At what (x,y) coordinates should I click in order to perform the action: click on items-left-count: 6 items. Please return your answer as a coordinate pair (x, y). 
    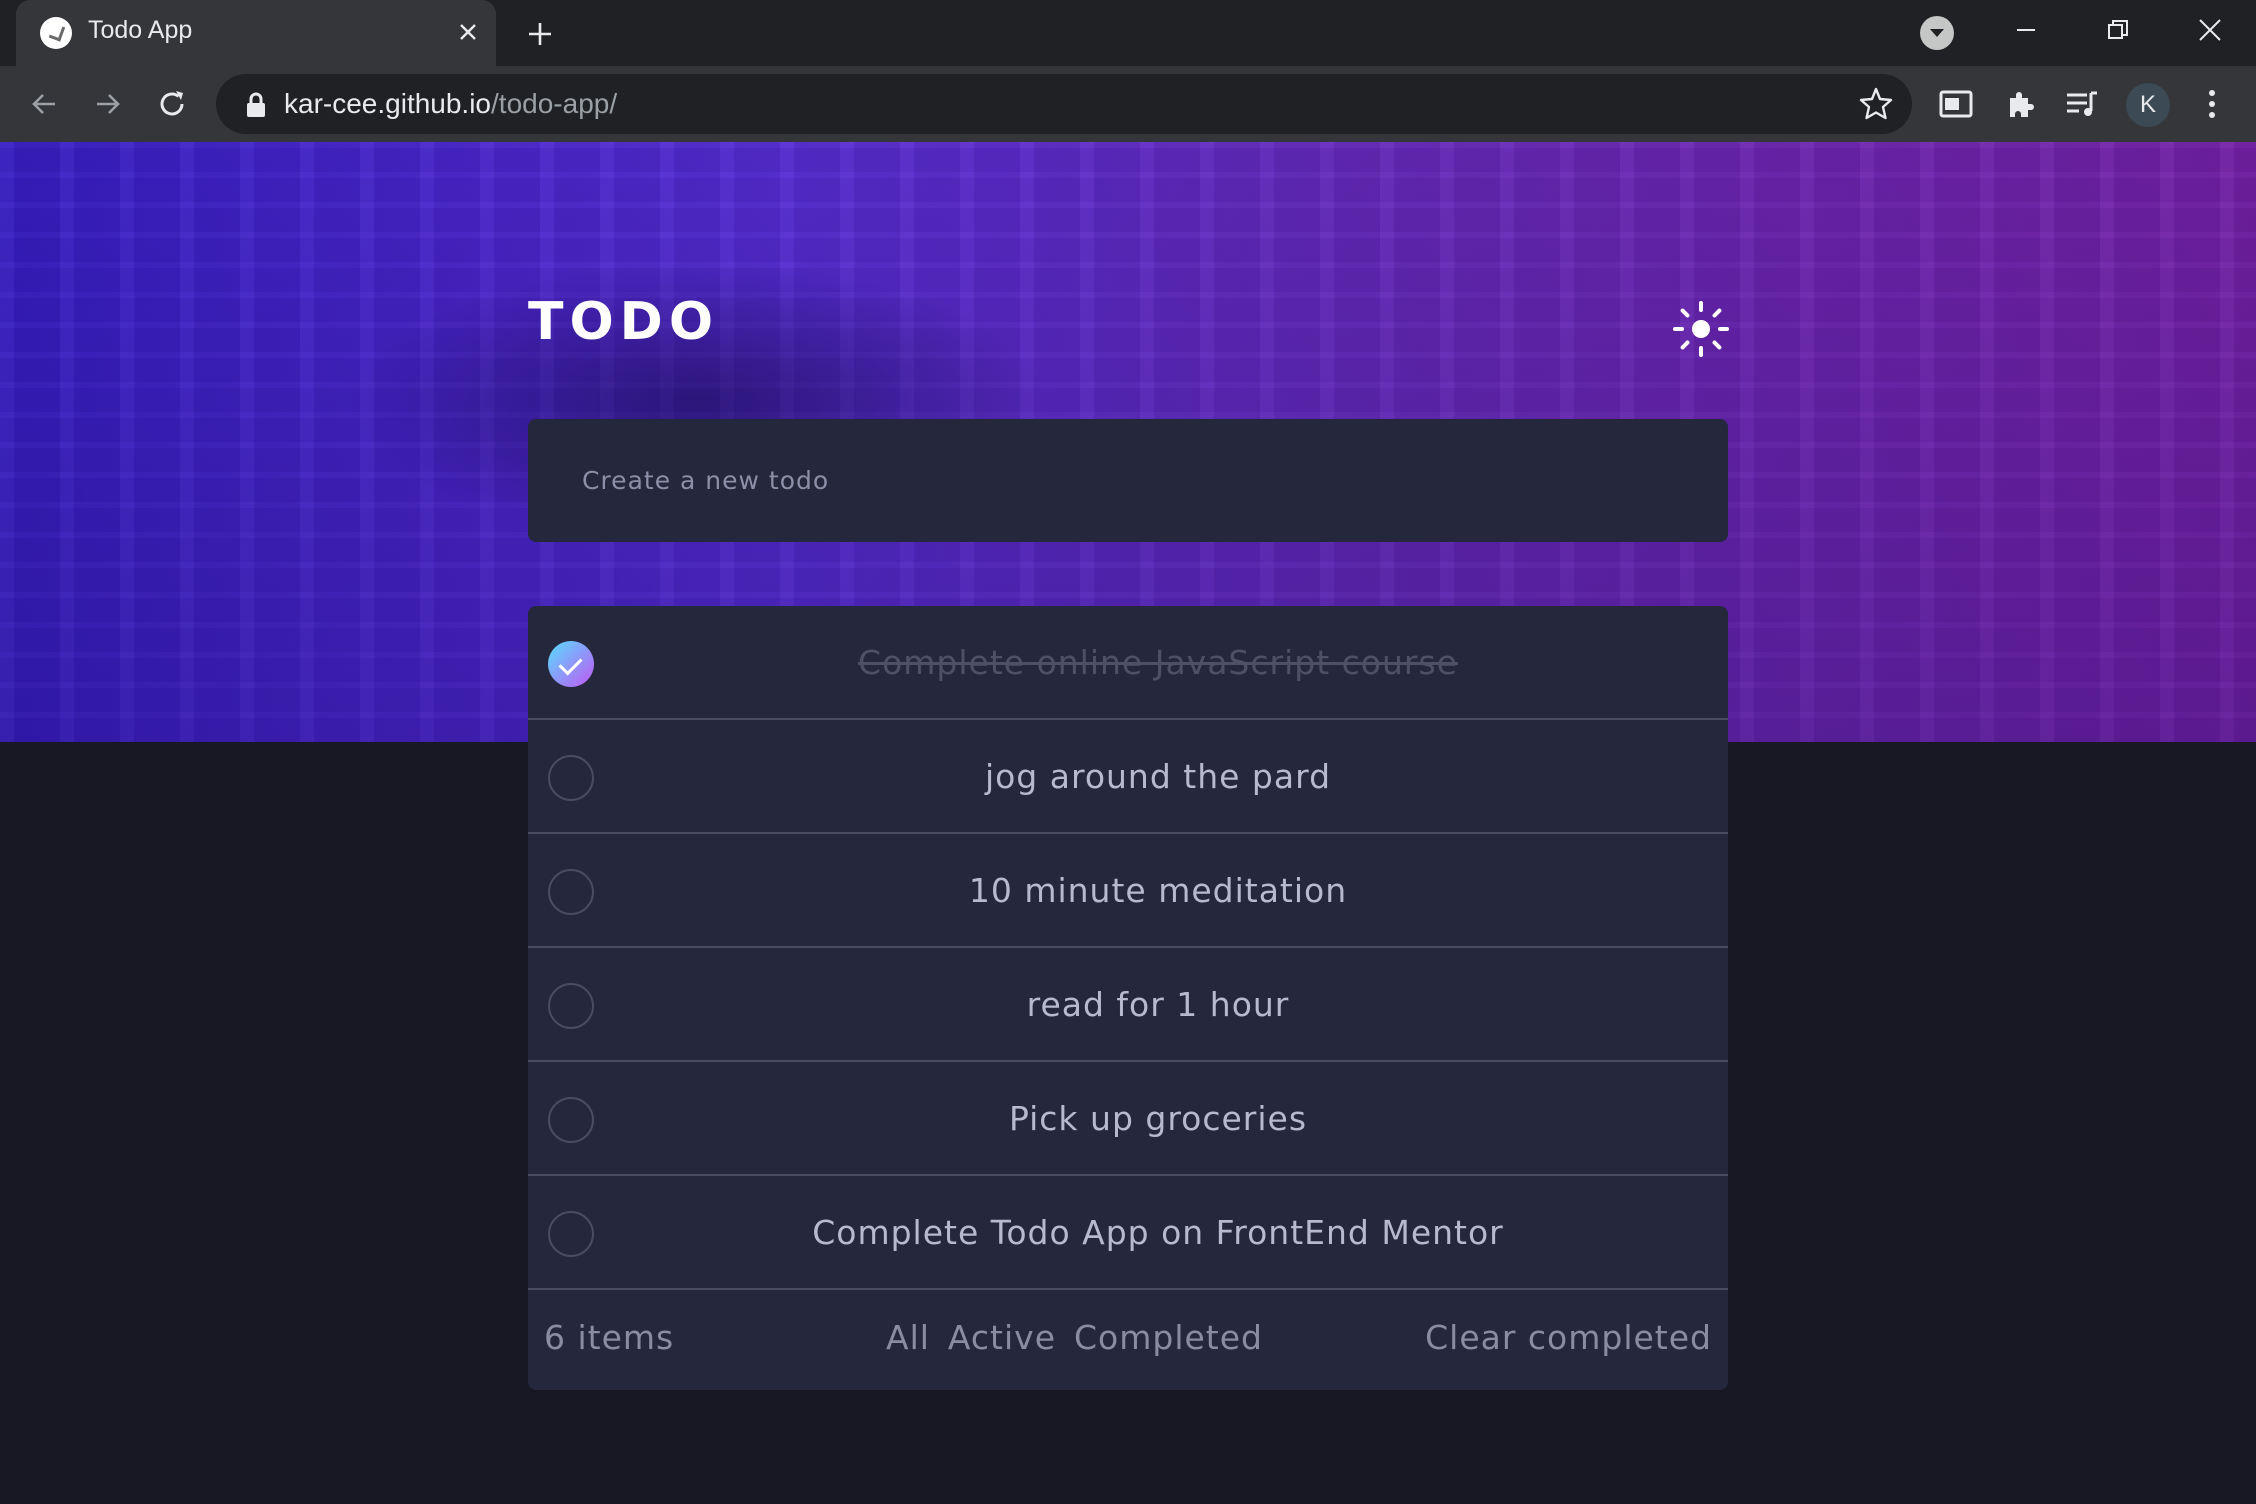
    Looking at the image, I should click on (609, 1337).